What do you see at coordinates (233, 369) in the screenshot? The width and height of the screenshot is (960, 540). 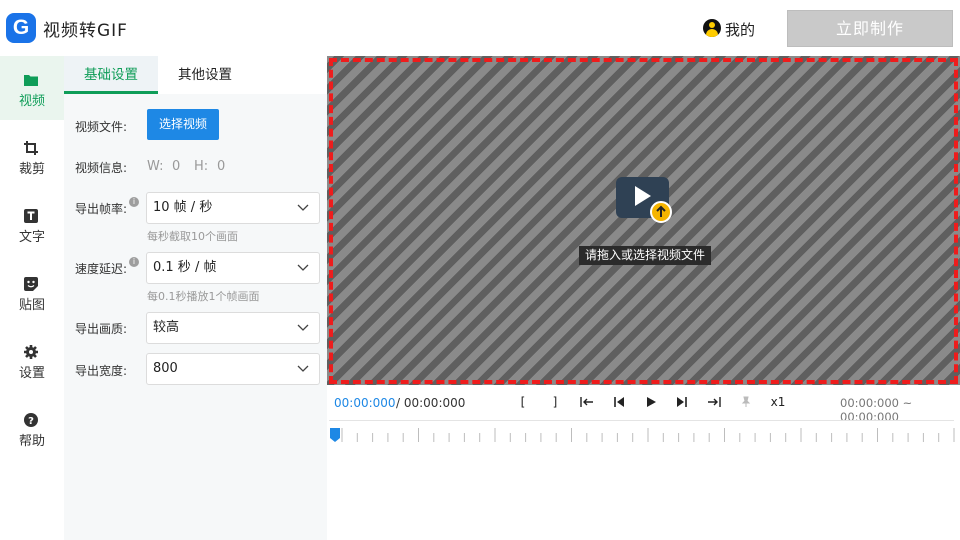 I see `export-width-select: 800` at bounding box center [233, 369].